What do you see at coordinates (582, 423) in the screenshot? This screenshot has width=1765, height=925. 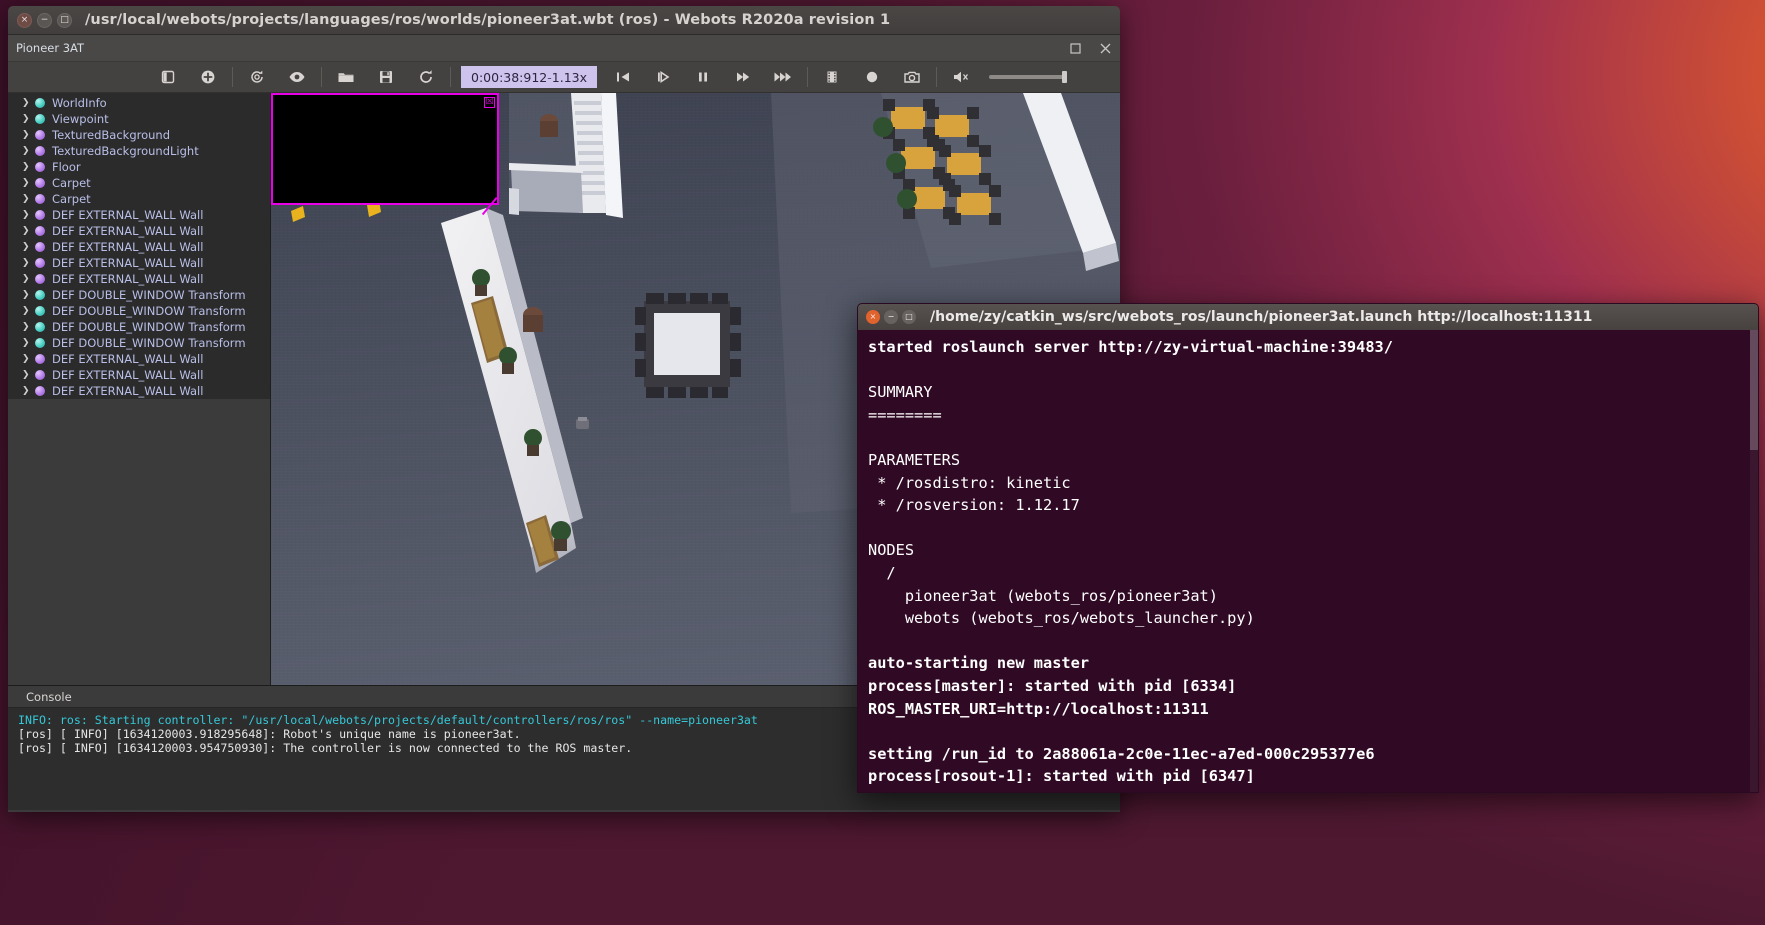 I see `pioneer3at-robot` at bounding box center [582, 423].